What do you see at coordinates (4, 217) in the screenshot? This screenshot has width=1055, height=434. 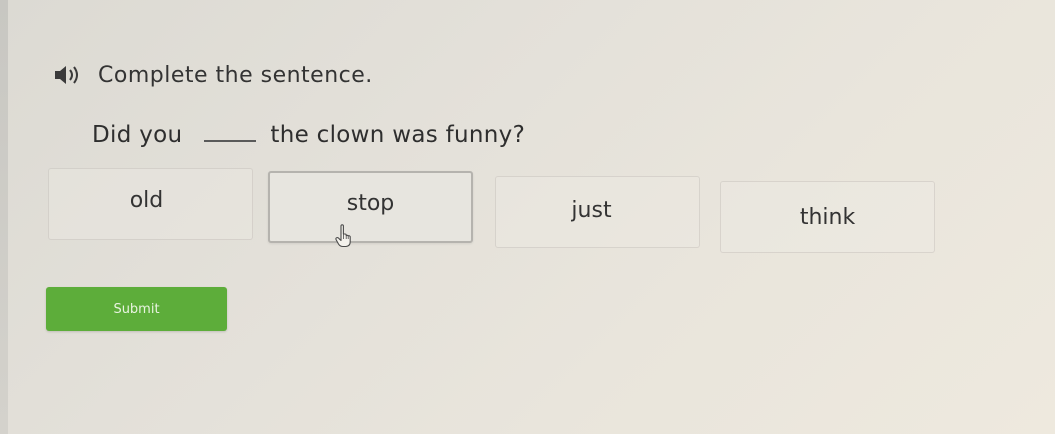 I see `window-left-edge` at bounding box center [4, 217].